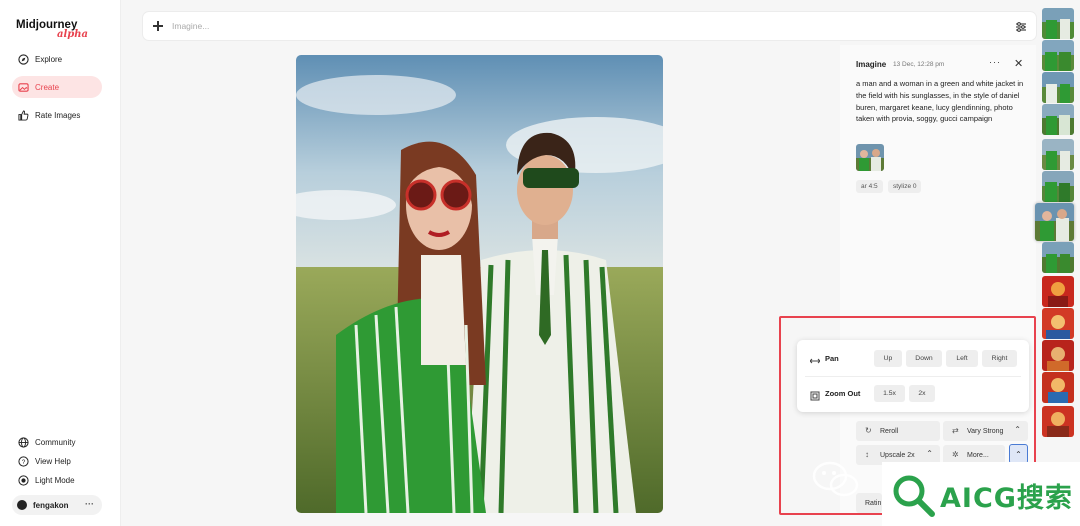 Image resolution: width=1080 pixels, height=526 pixels. I want to click on sidebar-item-light-mode: Light Mode, so click(57, 480).